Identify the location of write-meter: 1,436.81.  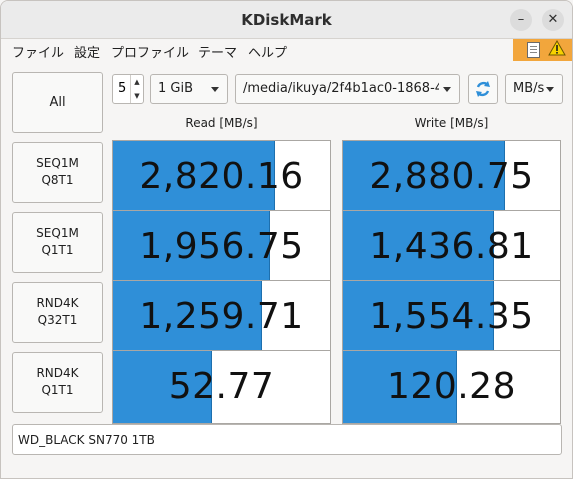
(451, 247).